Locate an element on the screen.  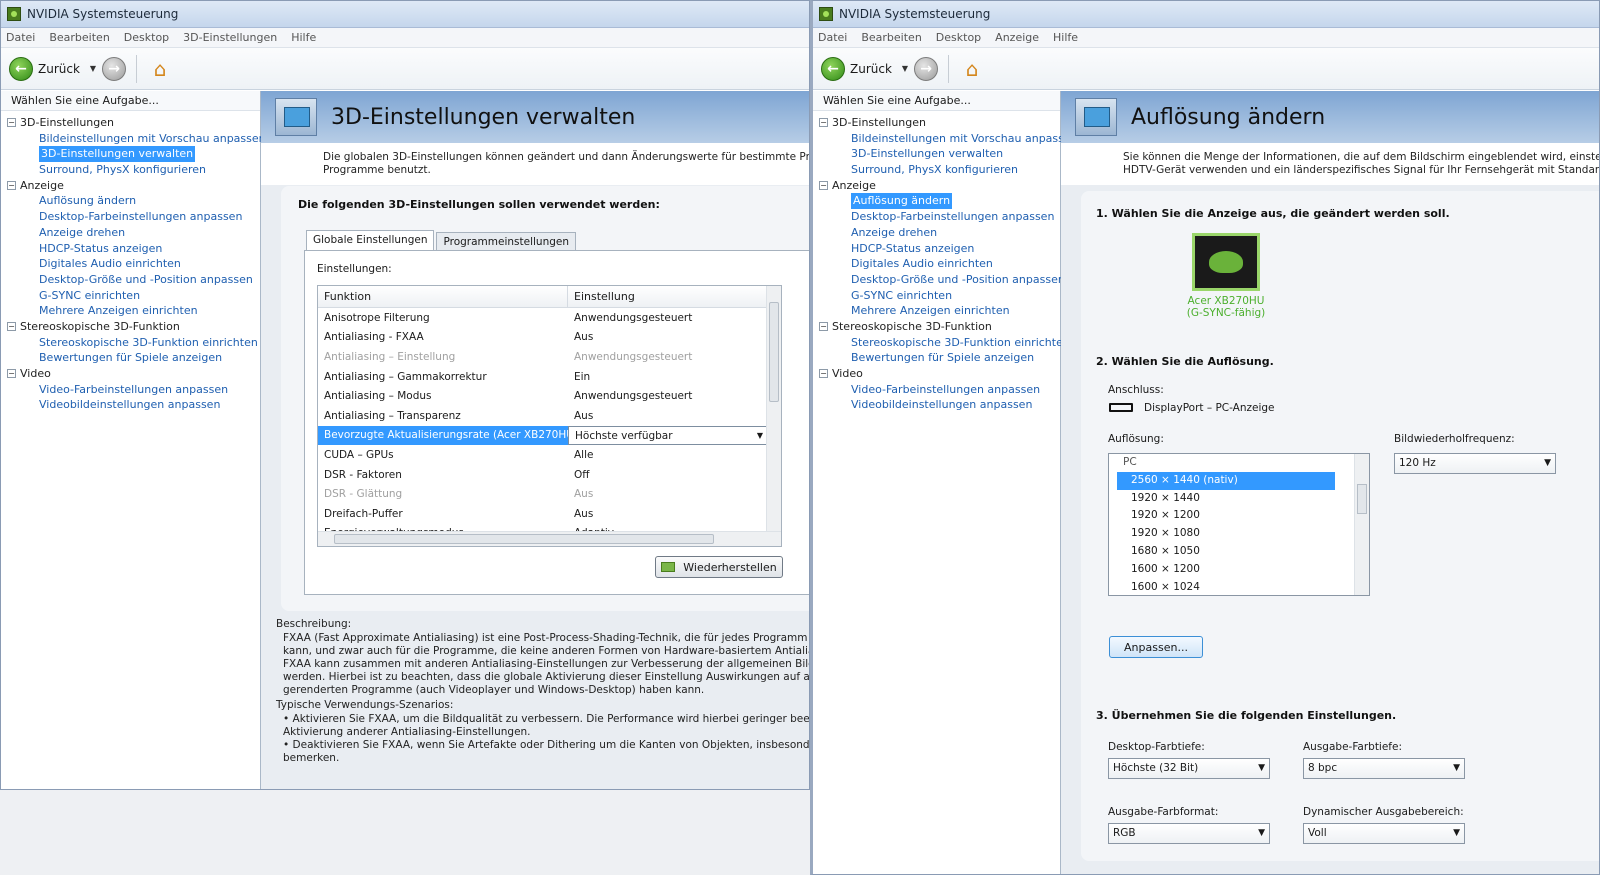
menu-3d-einstellungen: 3D-Einstellungen is located at coordinates (230, 37).